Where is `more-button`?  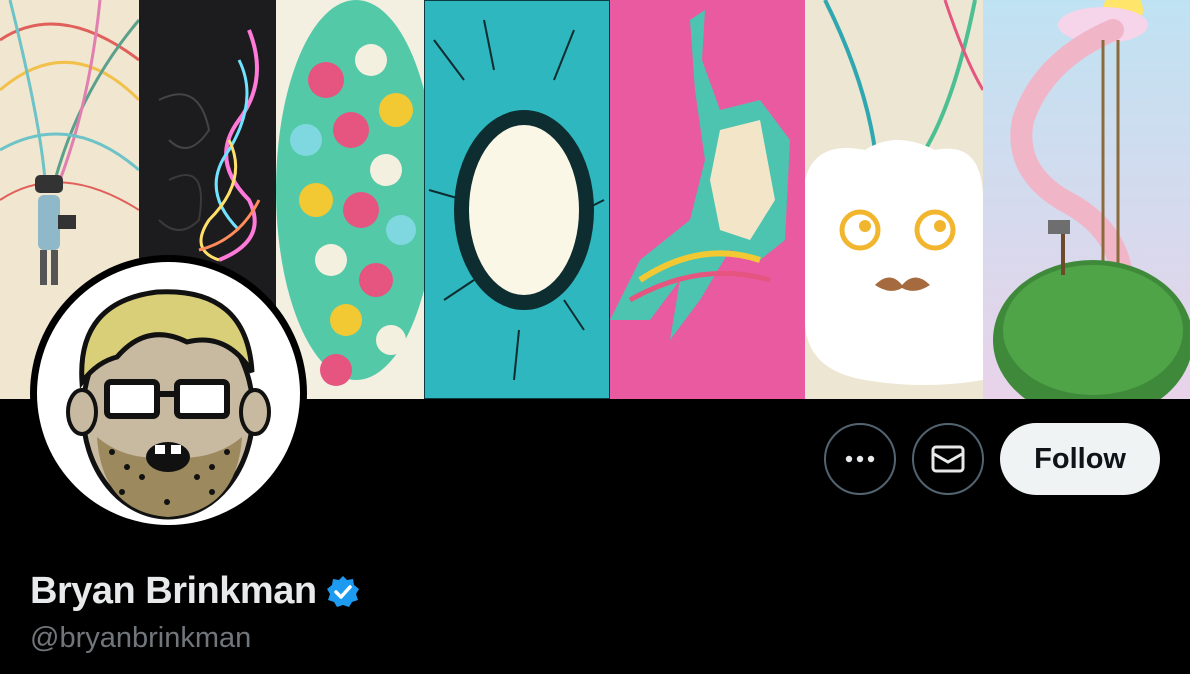 more-button is located at coordinates (860, 459).